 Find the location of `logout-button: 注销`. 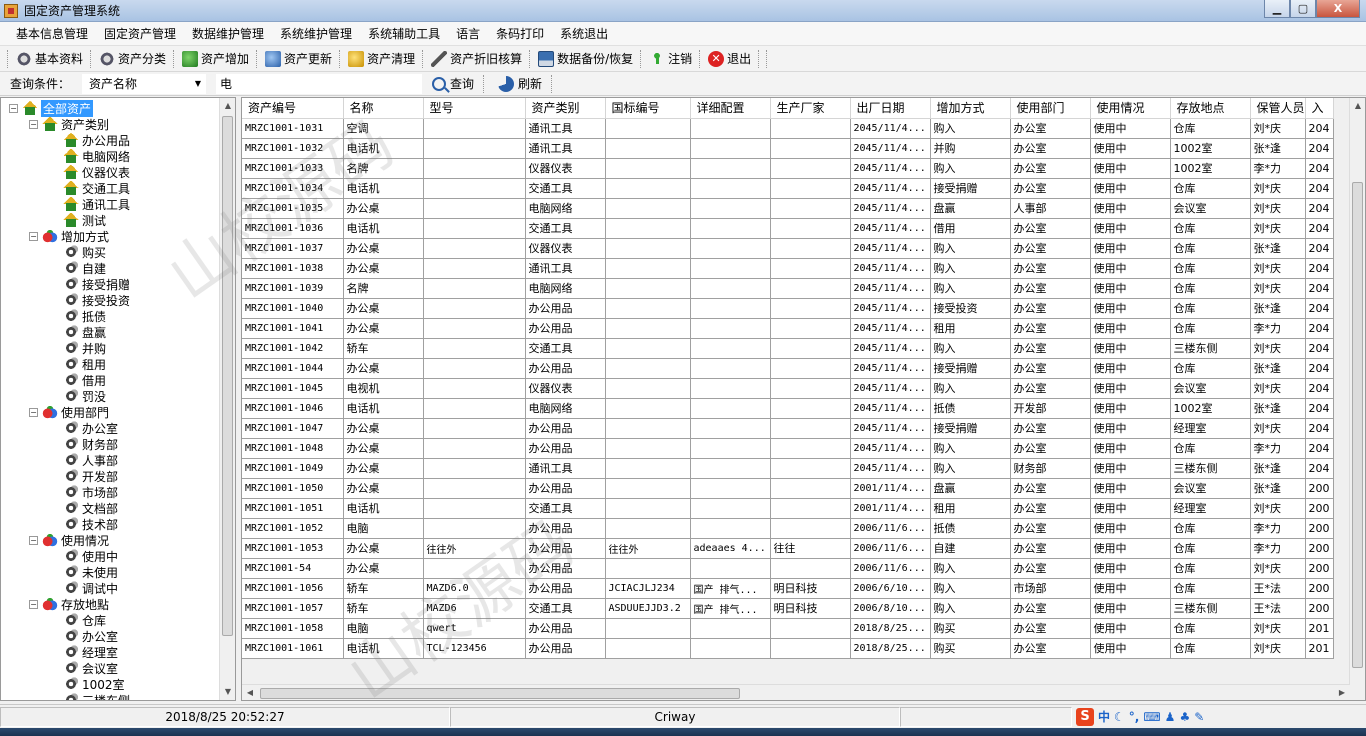

logout-button: 注销 is located at coordinates (670, 59).